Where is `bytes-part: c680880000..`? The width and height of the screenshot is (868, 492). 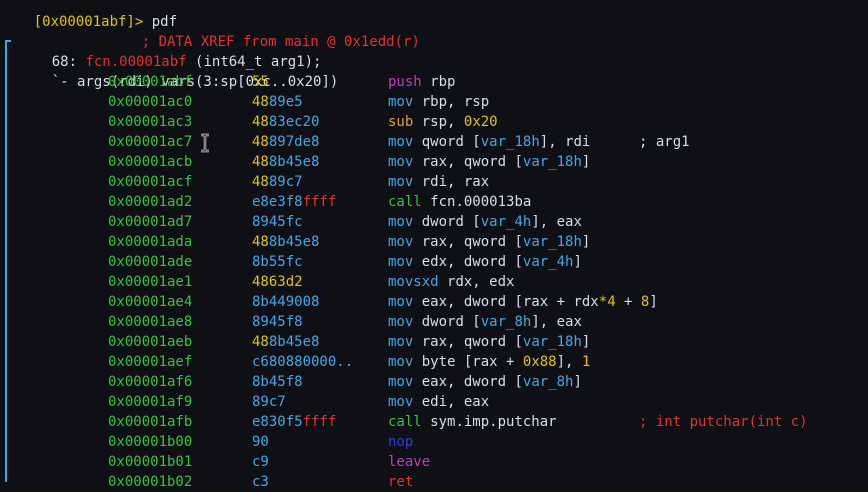
bytes-part: c680880000.. is located at coordinates (303, 362).